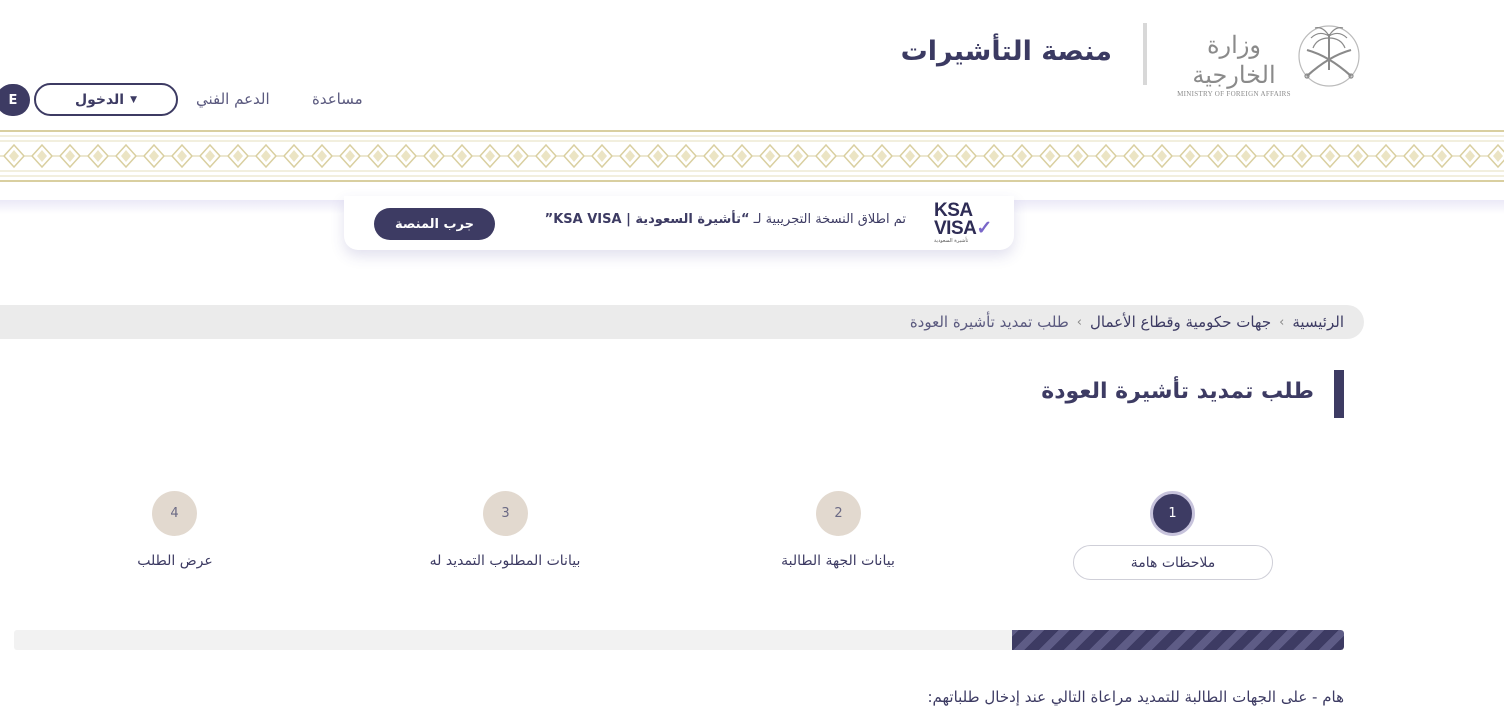 Image resolution: width=1504 pixels, height=716 pixels. I want to click on ksa-visa-logo-line2: VISA✓, so click(963, 228).